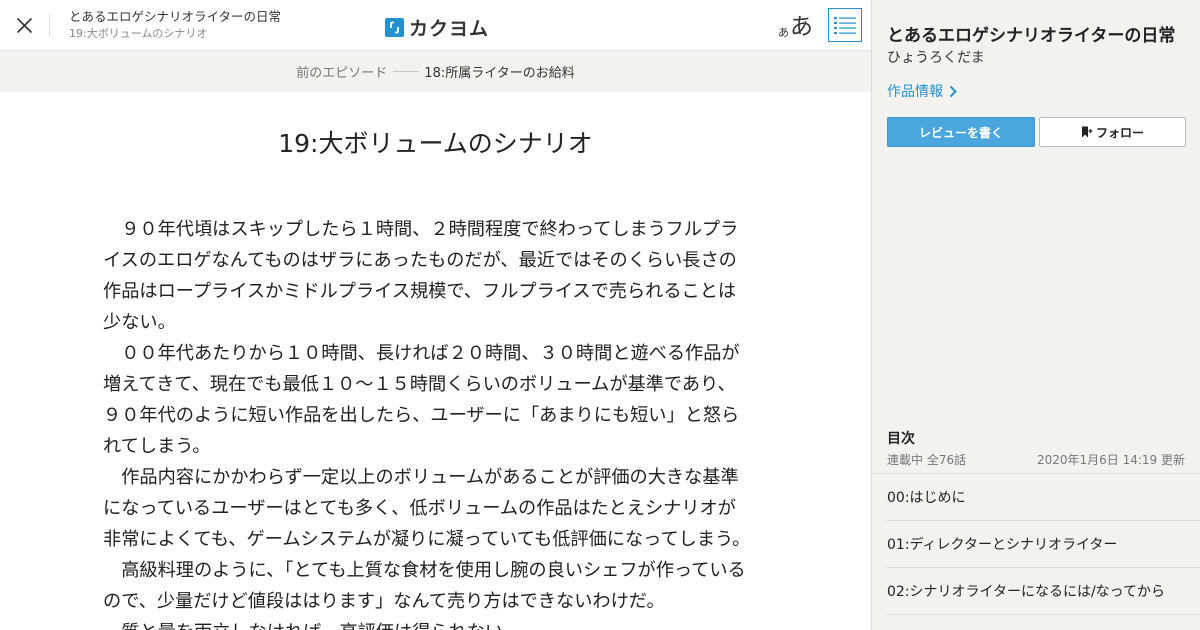 This screenshot has height=630, width=1200. Describe the element at coordinates (936, 57) in the screenshot. I see `sidebar-author: ひょうろくだま` at that location.